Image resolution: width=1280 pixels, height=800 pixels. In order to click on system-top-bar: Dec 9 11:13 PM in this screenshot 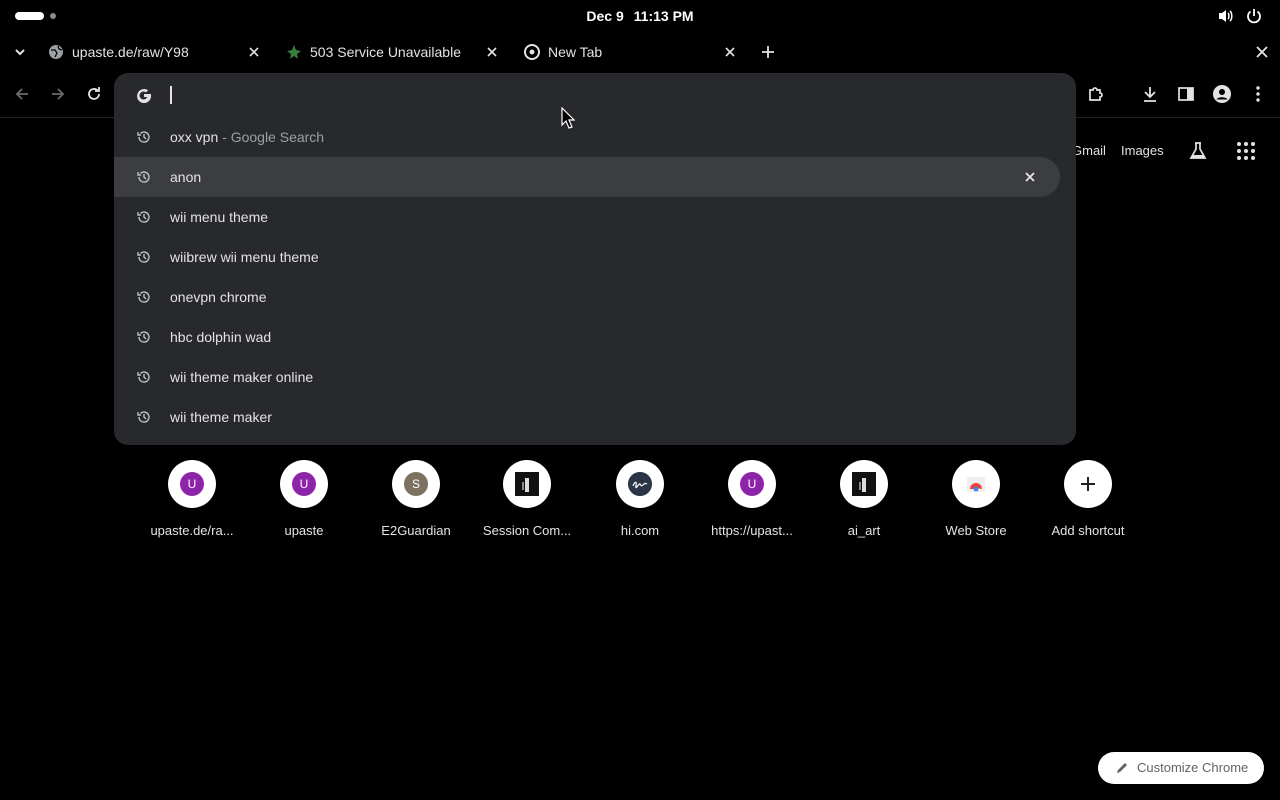, I will do `click(640, 16)`.